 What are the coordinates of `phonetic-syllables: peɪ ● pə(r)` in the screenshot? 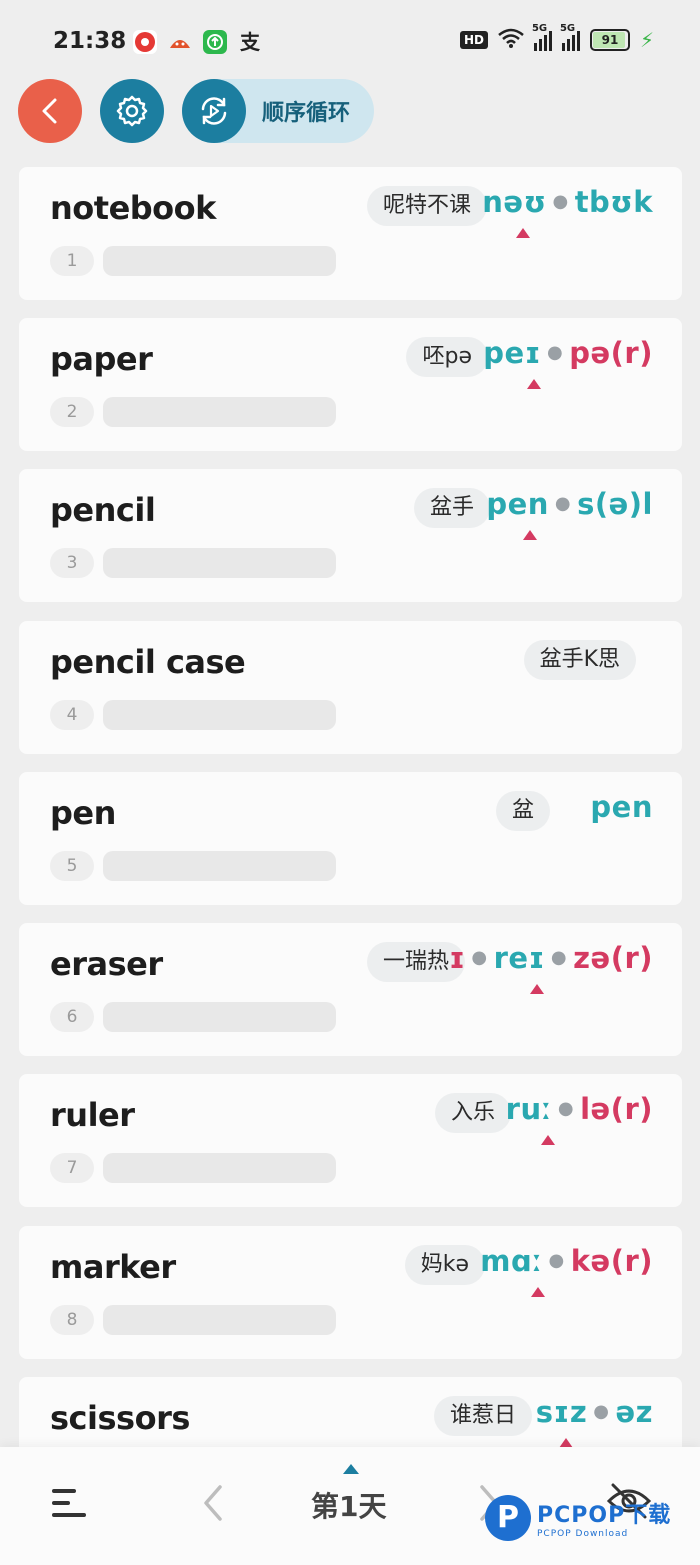 It's located at (568, 353).